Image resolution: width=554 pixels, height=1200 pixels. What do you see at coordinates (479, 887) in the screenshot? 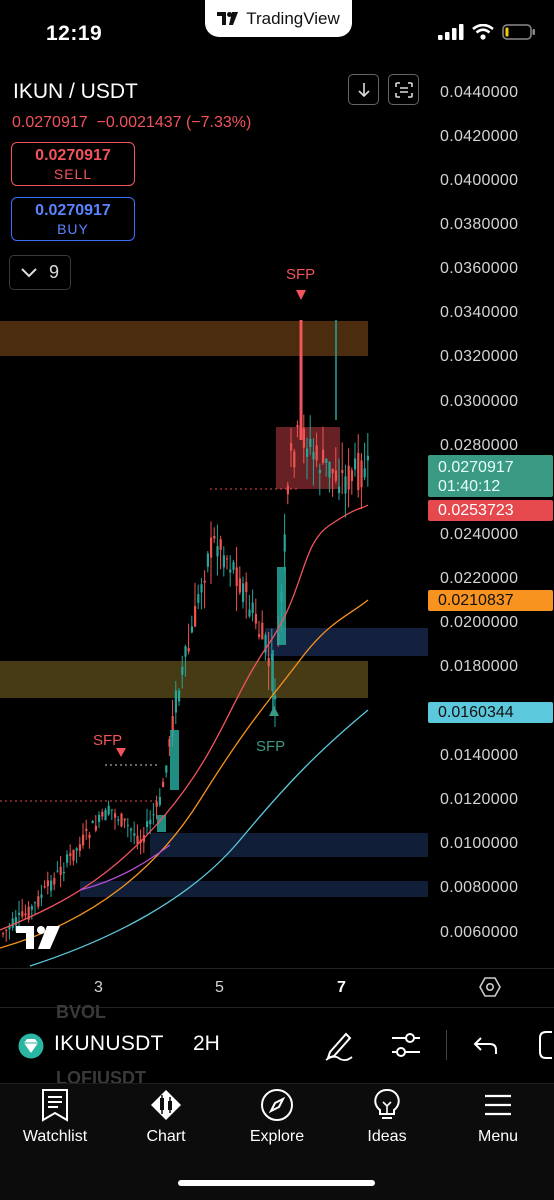
I see `price-tick: 0.0080000` at bounding box center [479, 887].